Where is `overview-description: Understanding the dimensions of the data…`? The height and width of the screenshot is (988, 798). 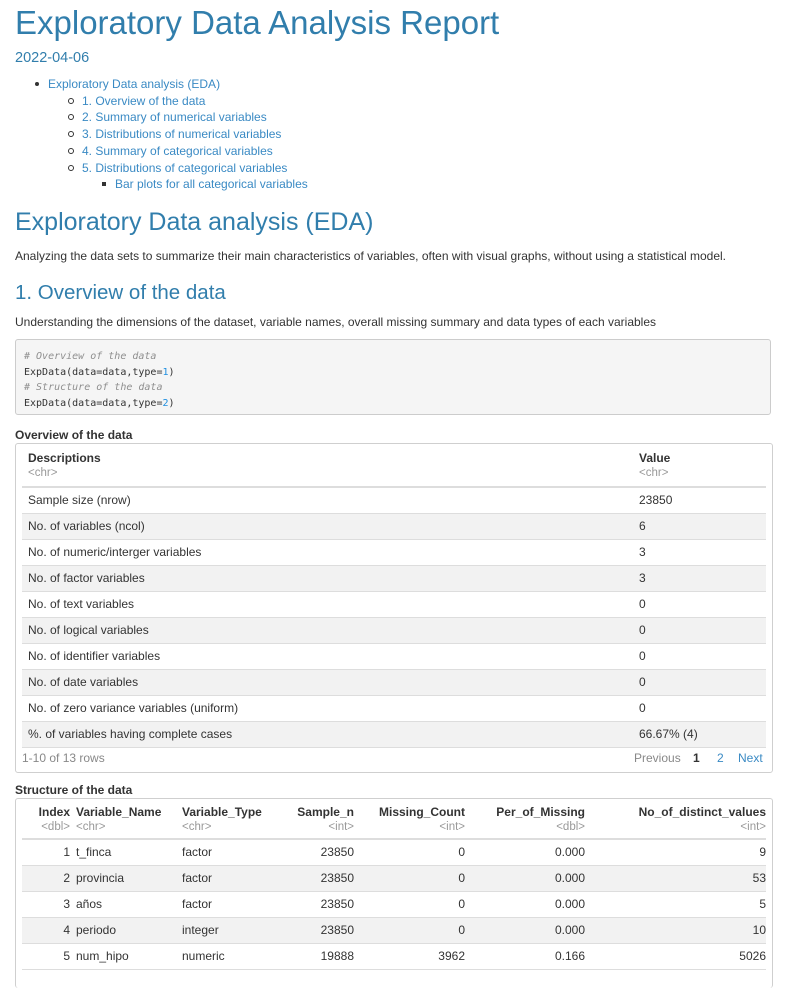
overview-description: Understanding the dimensions of the data… is located at coordinates (336, 322).